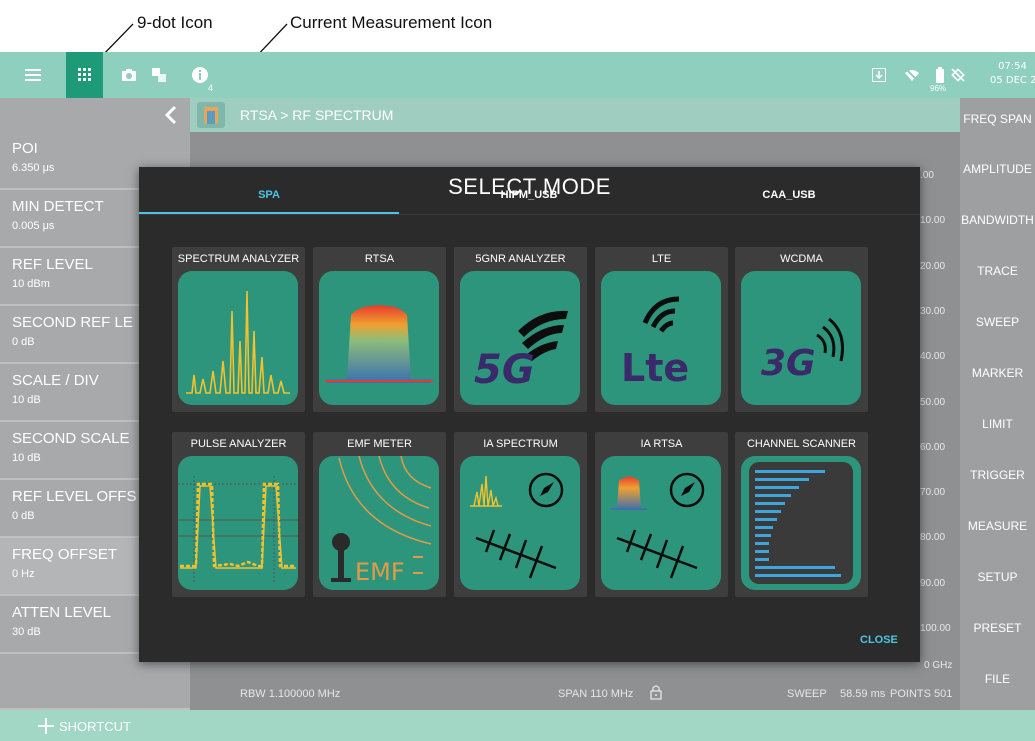 This screenshot has width=1035, height=741. What do you see at coordinates (789, 195) in the screenshot?
I see `tab-caa-usb: CAA_USB` at bounding box center [789, 195].